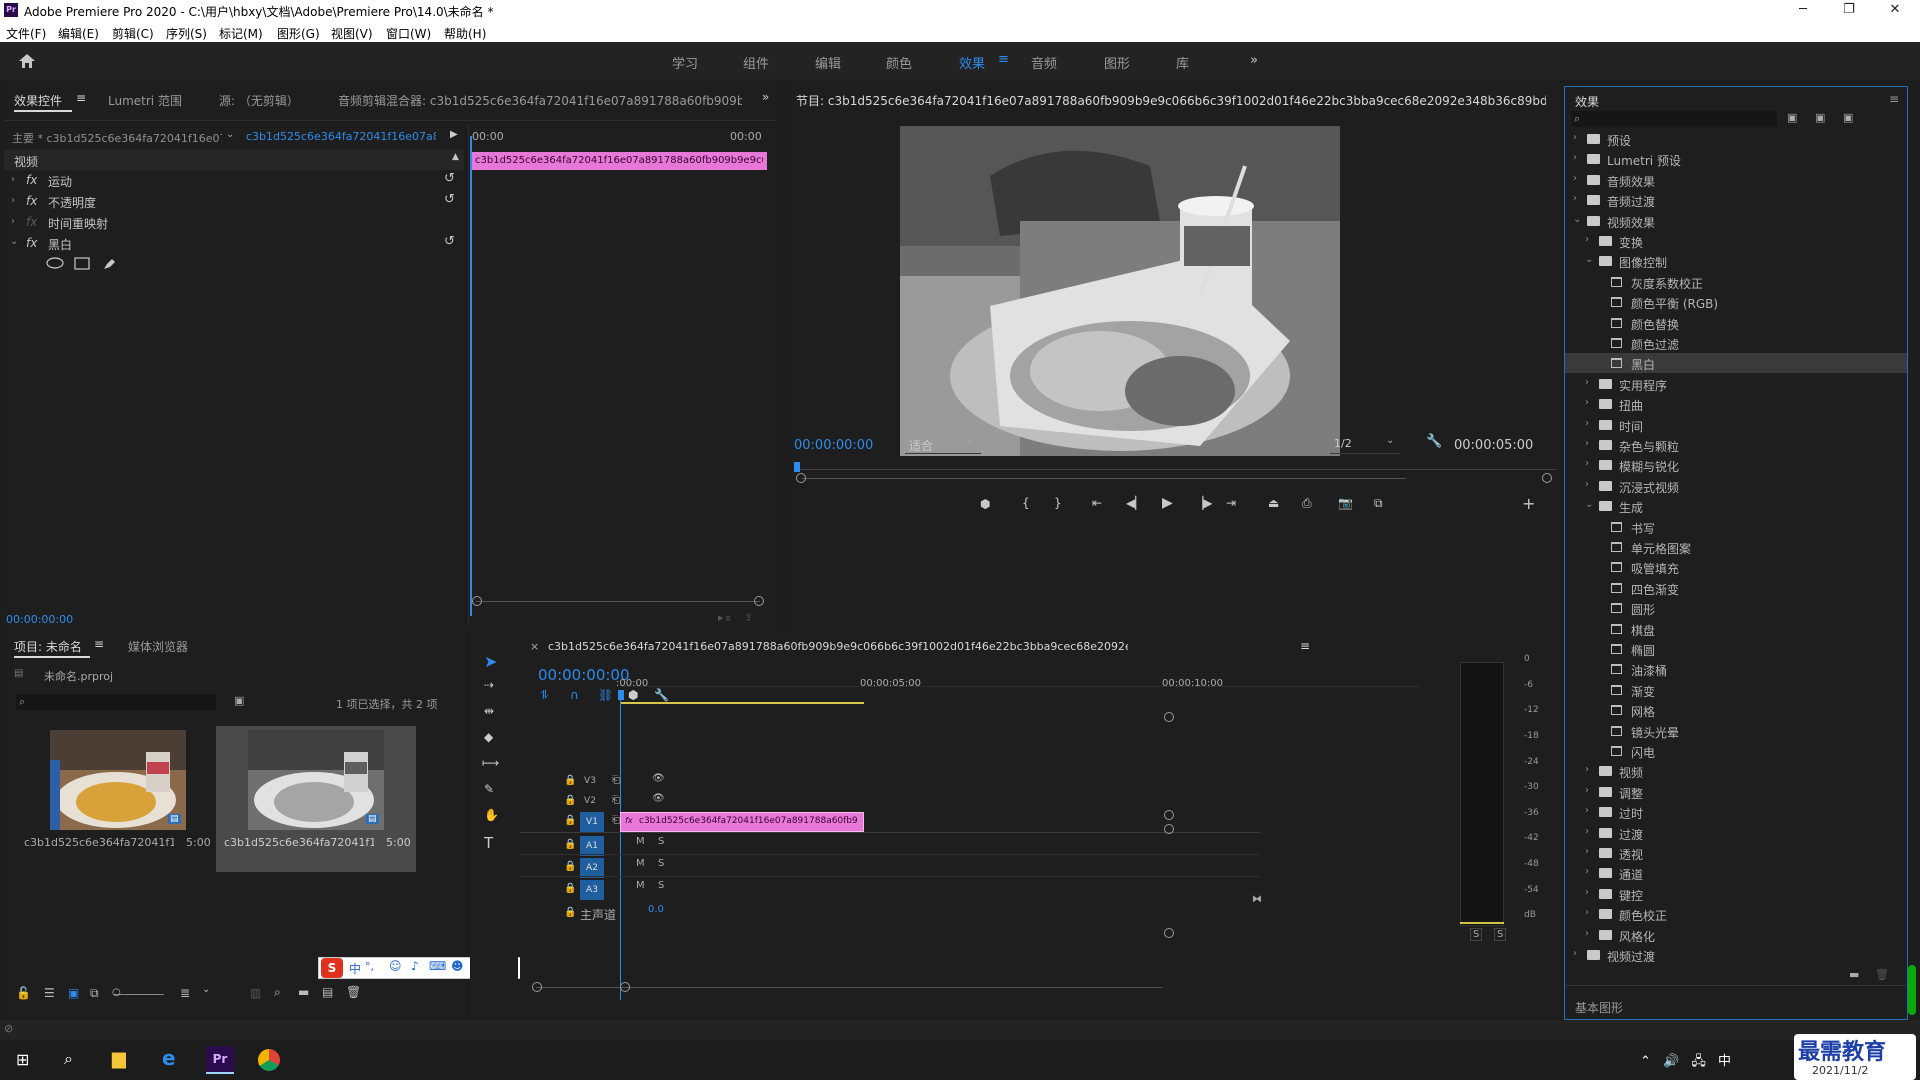 Image resolution: width=1920 pixels, height=1080 pixels. I want to click on premiere-taskbar-icon: Pr, so click(220, 1060).